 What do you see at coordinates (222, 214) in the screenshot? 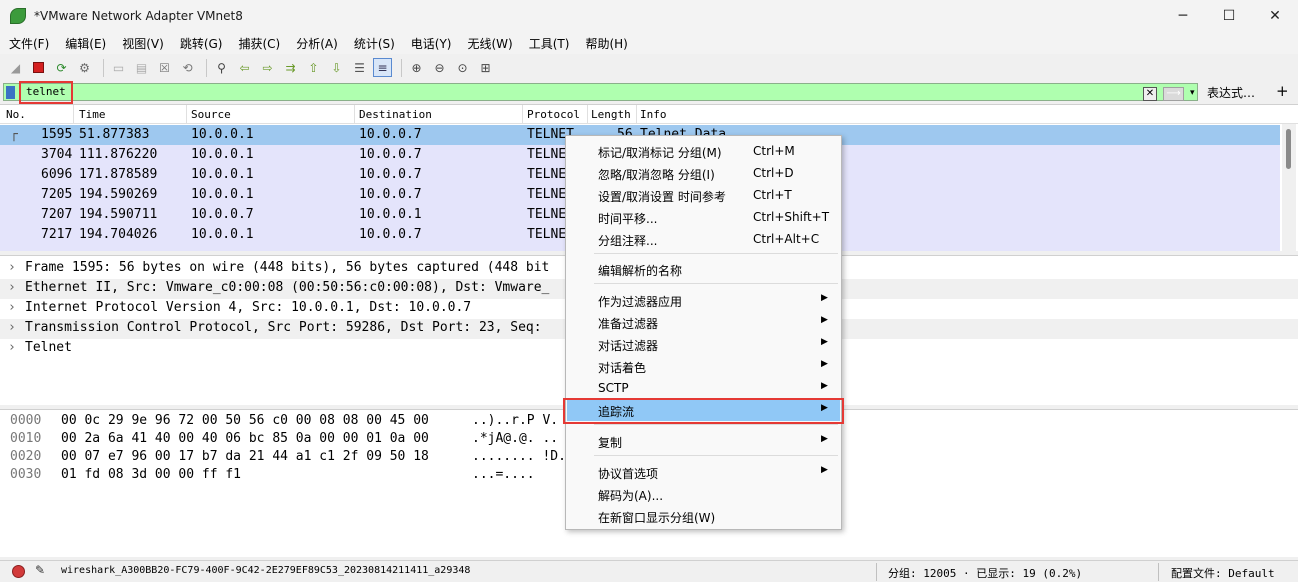
I see `packet-source: 10.0.0.7` at bounding box center [222, 214].